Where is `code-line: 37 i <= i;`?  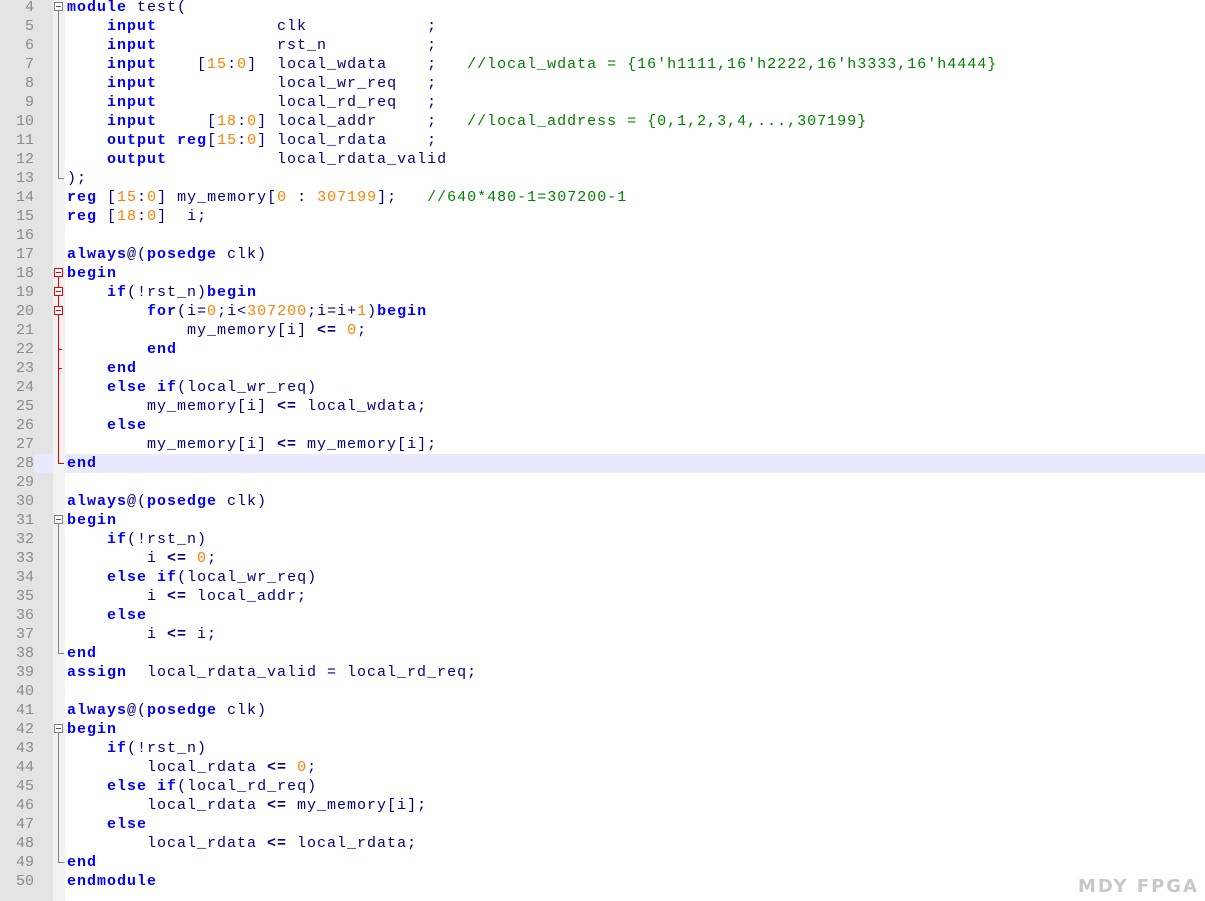
code-line: 37 i <= i; is located at coordinates (602, 634).